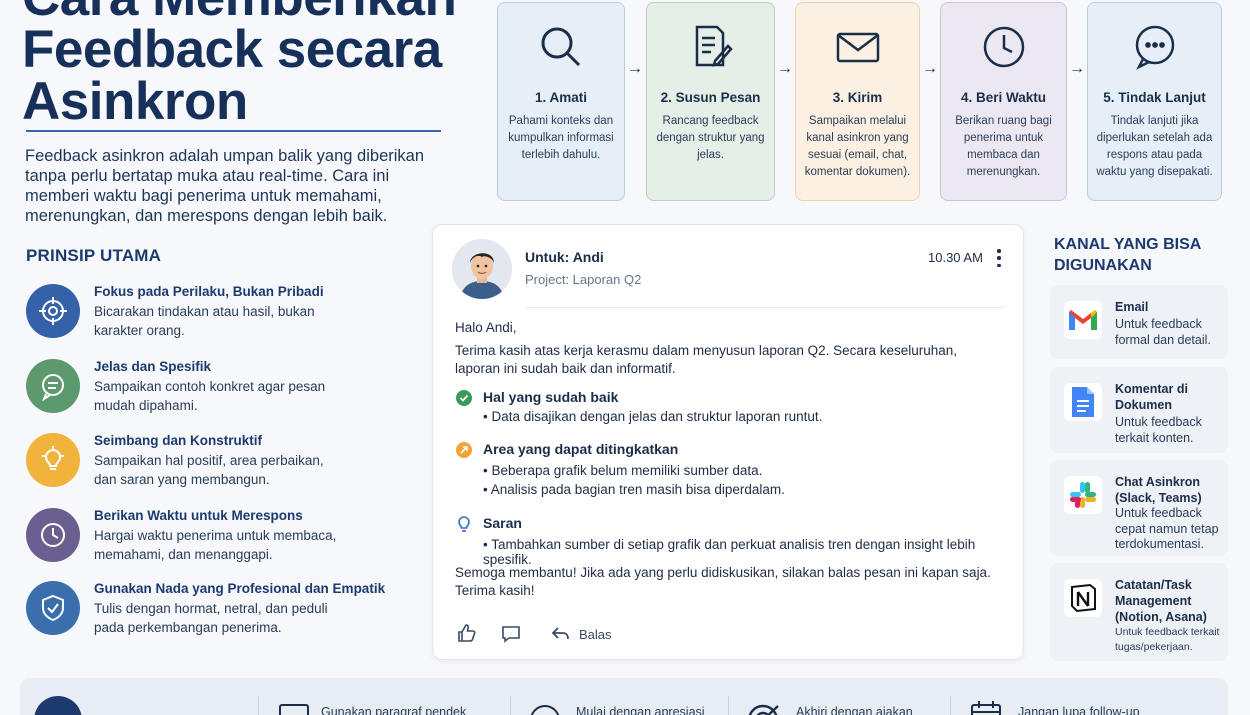 The image size is (1250, 715). What do you see at coordinates (53, 386) in the screenshot?
I see `chat-bubble-icon` at bounding box center [53, 386].